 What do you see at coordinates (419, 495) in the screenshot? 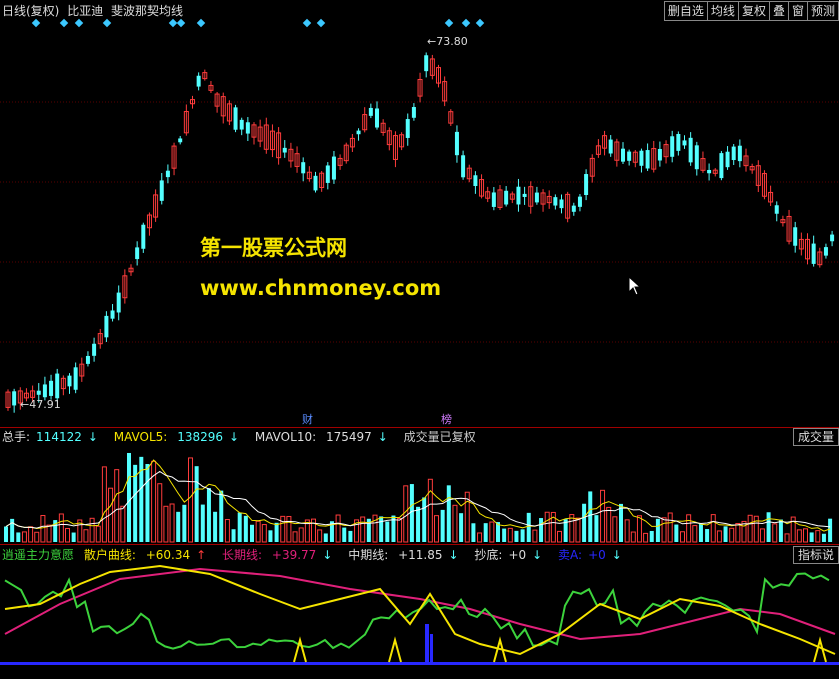
I see `volume-chart` at bounding box center [419, 495].